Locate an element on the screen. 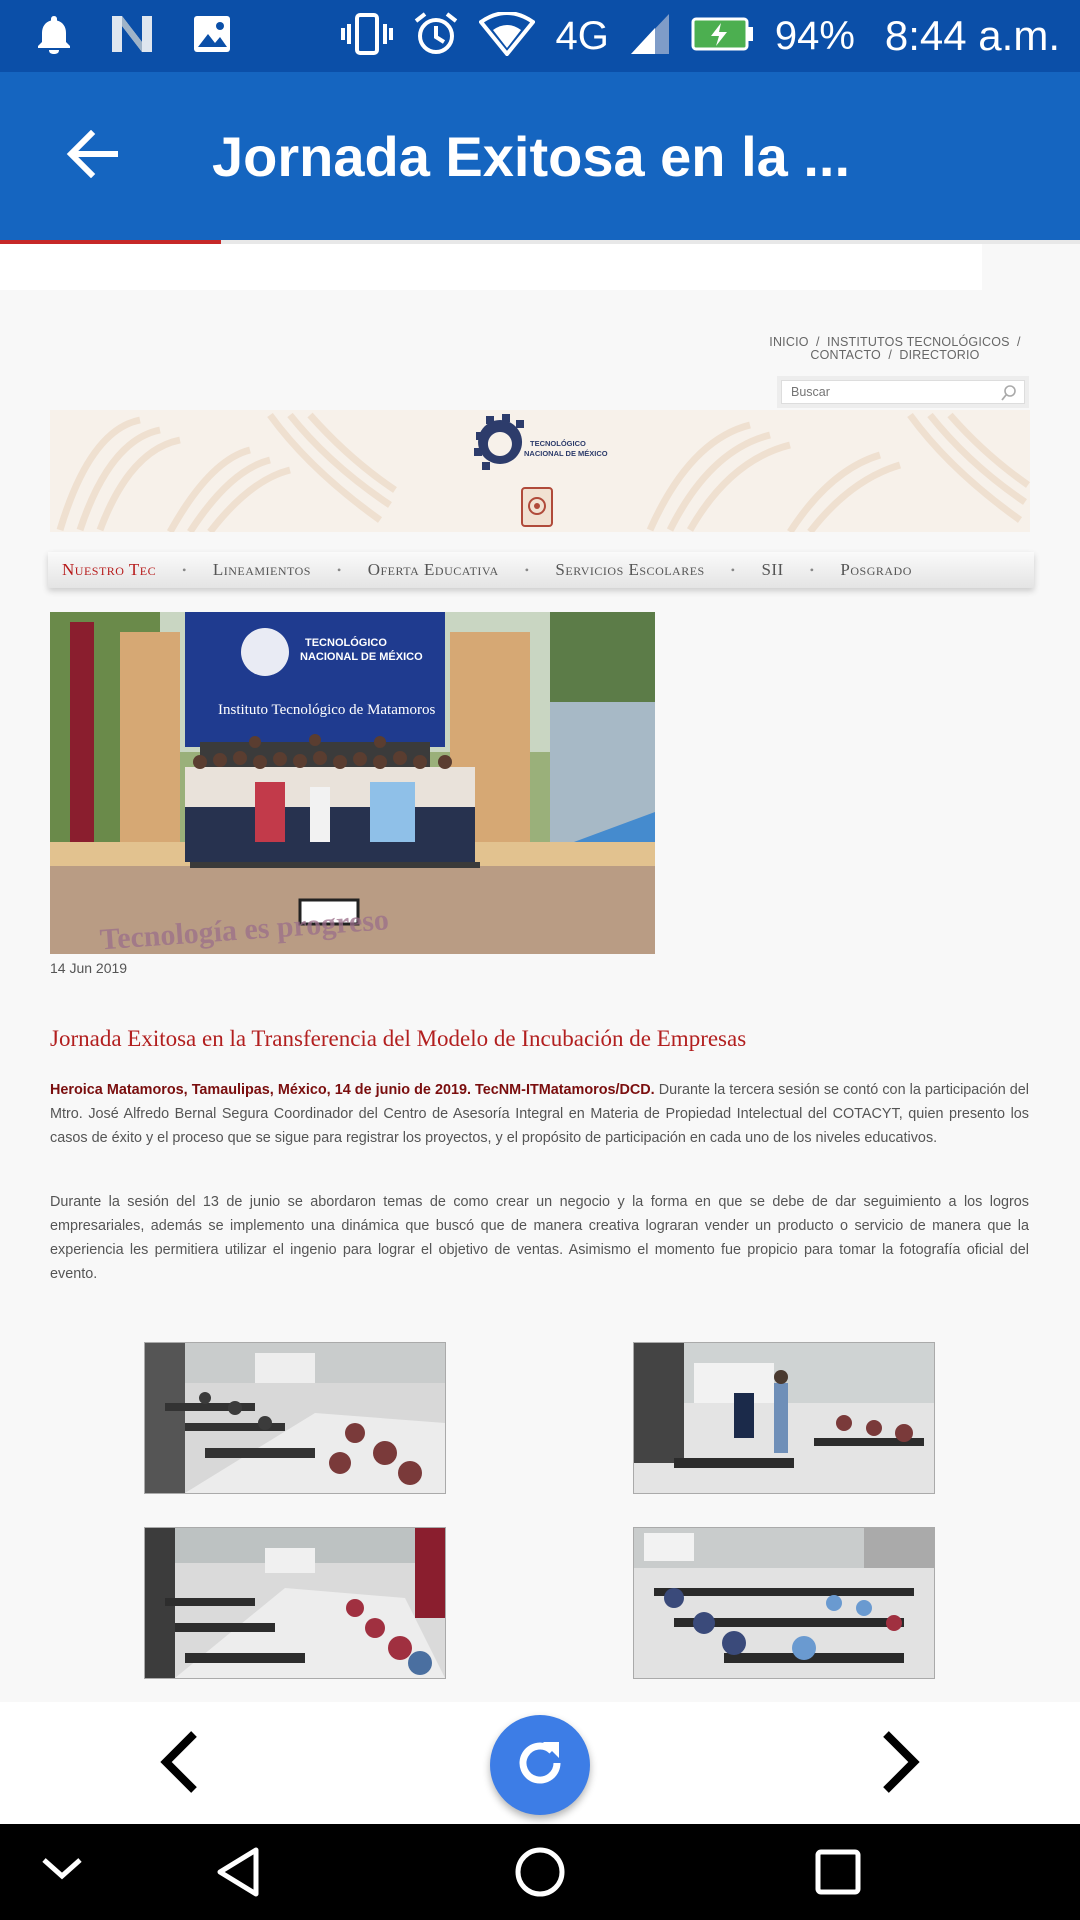  nav-sii: SII is located at coordinates (772, 570).